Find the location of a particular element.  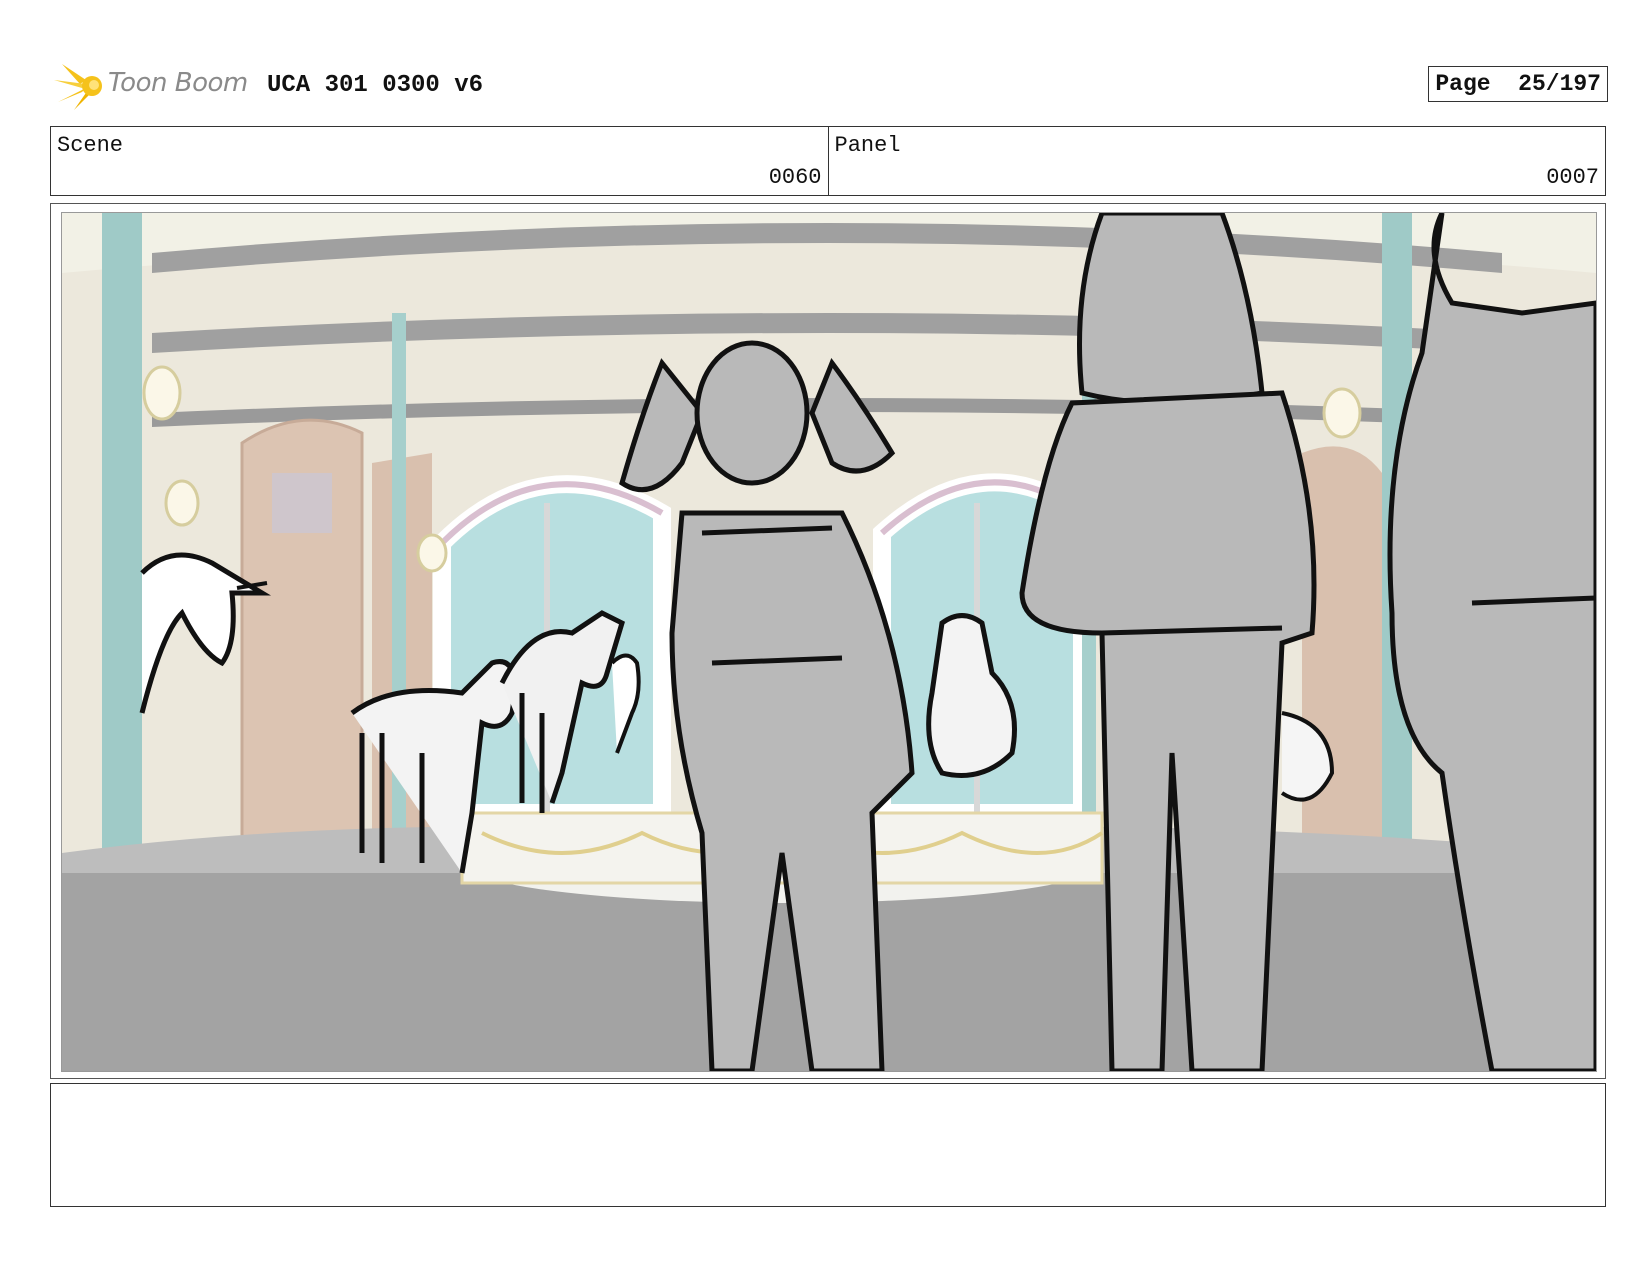

page-indicator: Page 25/197 is located at coordinates (1518, 84).